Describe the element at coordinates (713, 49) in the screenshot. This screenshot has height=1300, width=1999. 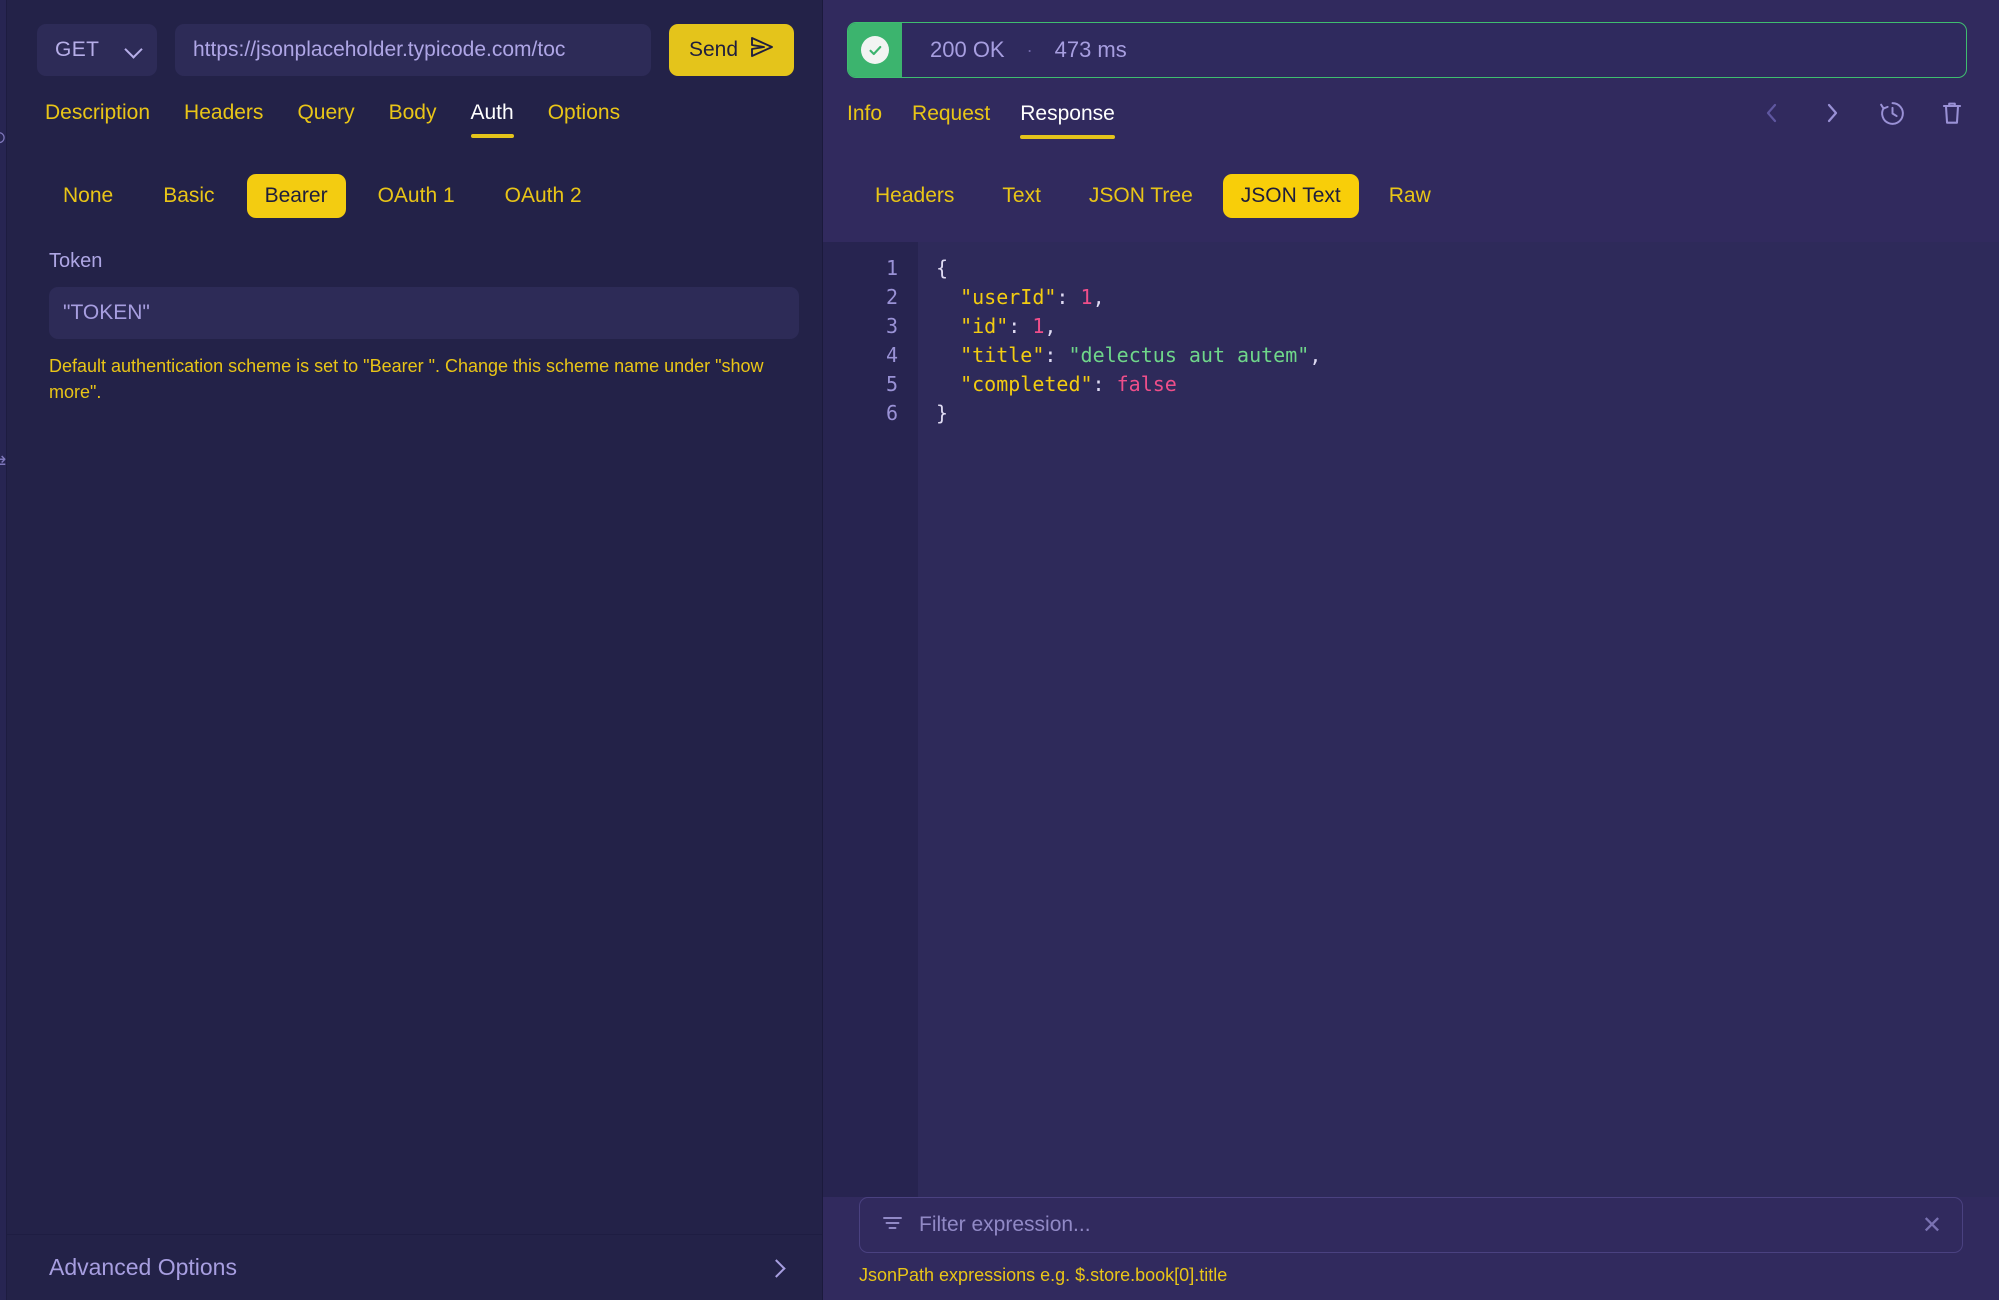
I see `send-button-label: Send` at that location.